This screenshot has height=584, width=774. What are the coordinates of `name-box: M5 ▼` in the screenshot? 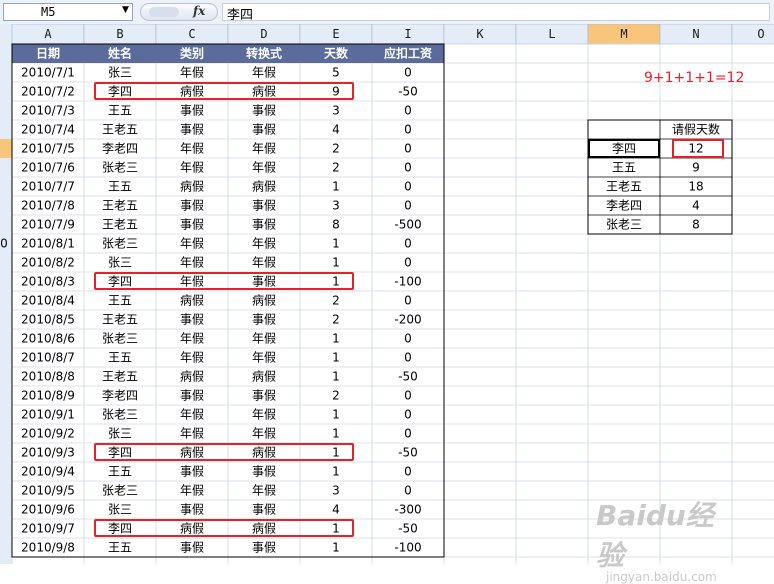 It's located at (68, 12).